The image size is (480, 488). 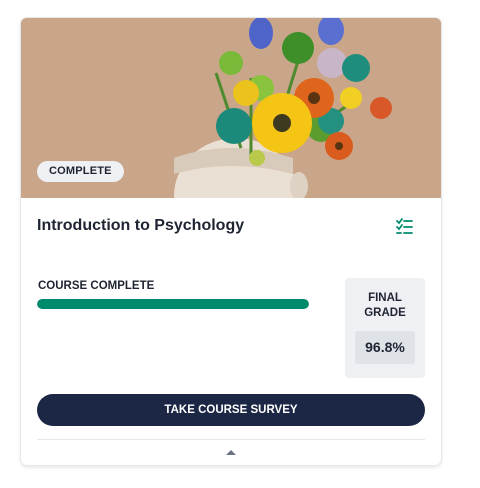 What do you see at coordinates (404, 227) in the screenshot?
I see `checklist-icon` at bounding box center [404, 227].